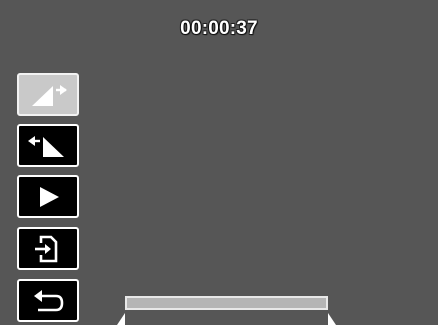 This screenshot has width=438, height=325. I want to click on trim-start-marker, so click(121, 319).